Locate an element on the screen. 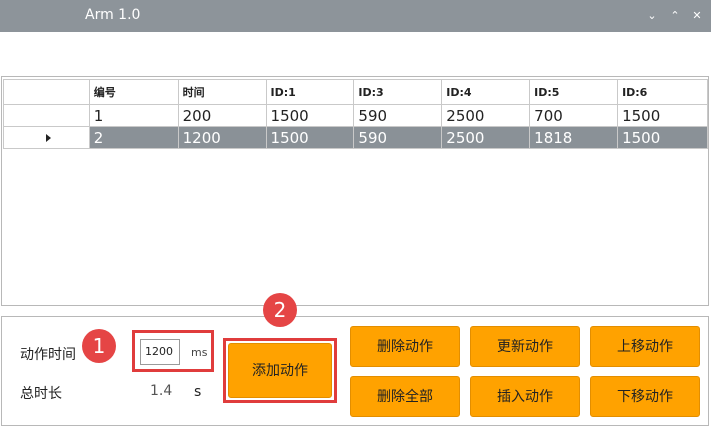  column-header-id6: ID:6 is located at coordinates (662, 92).